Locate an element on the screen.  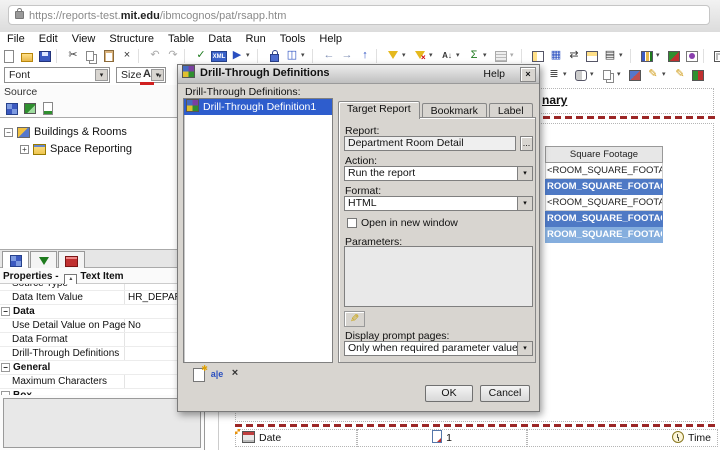
tab-target-report: Target Report is located at coordinates (379, 110).